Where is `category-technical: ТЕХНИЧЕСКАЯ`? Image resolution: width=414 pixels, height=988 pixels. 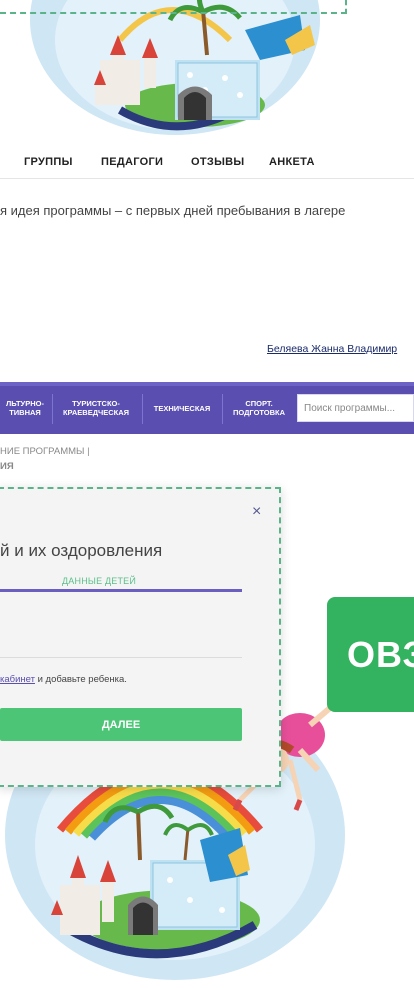 category-technical: ТЕХНИЧЕСКАЯ is located at coordinates (182, 408).